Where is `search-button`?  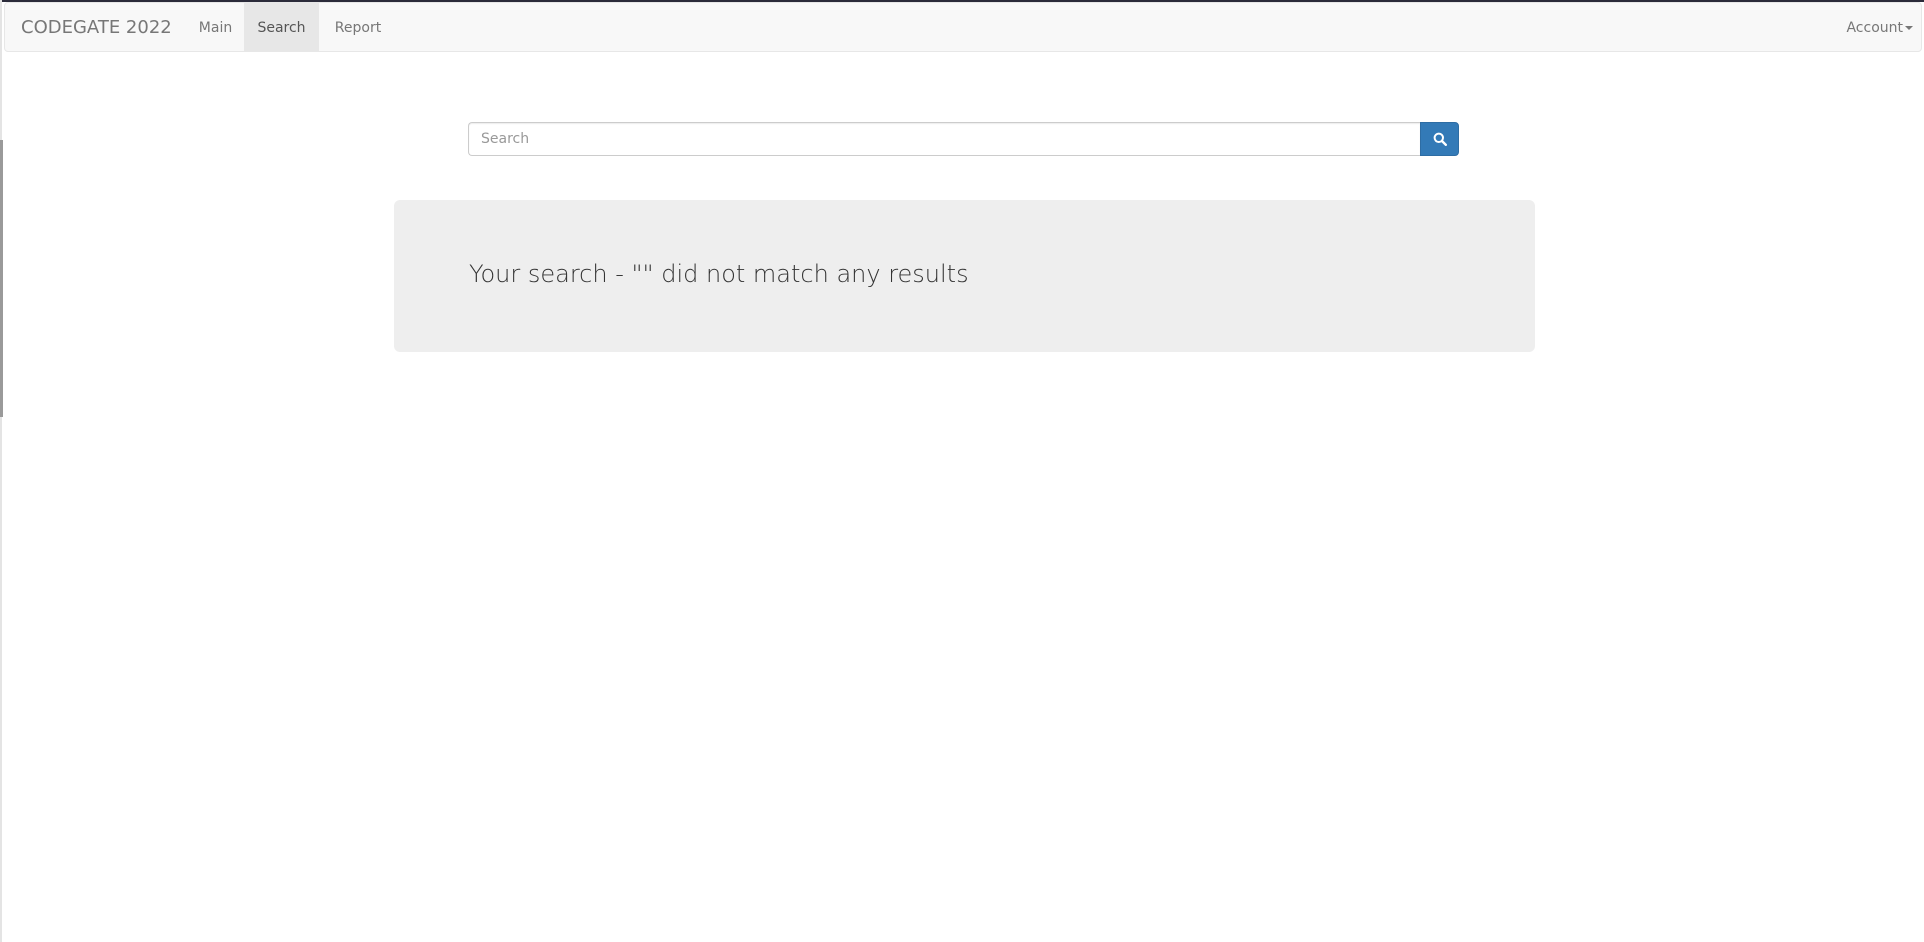 search-button is located at coordinates (1439, 139).